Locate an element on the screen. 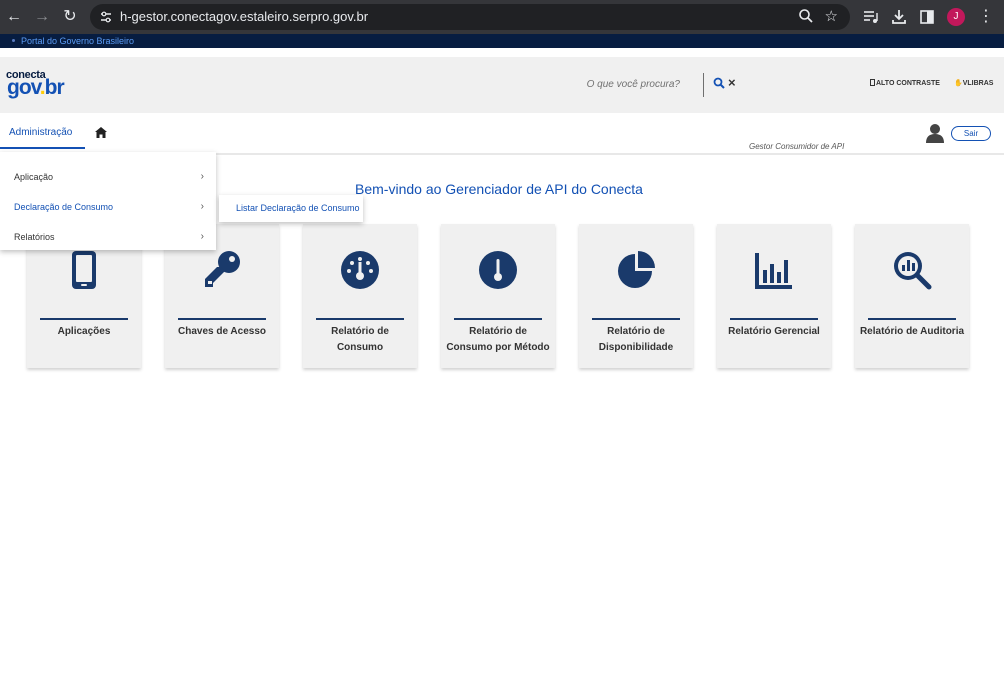 Image resolution: width=1004 pixels, height=676 pixels. high-contrast-button: ALTO CONTRASTE is located at coordinates (905, 83).